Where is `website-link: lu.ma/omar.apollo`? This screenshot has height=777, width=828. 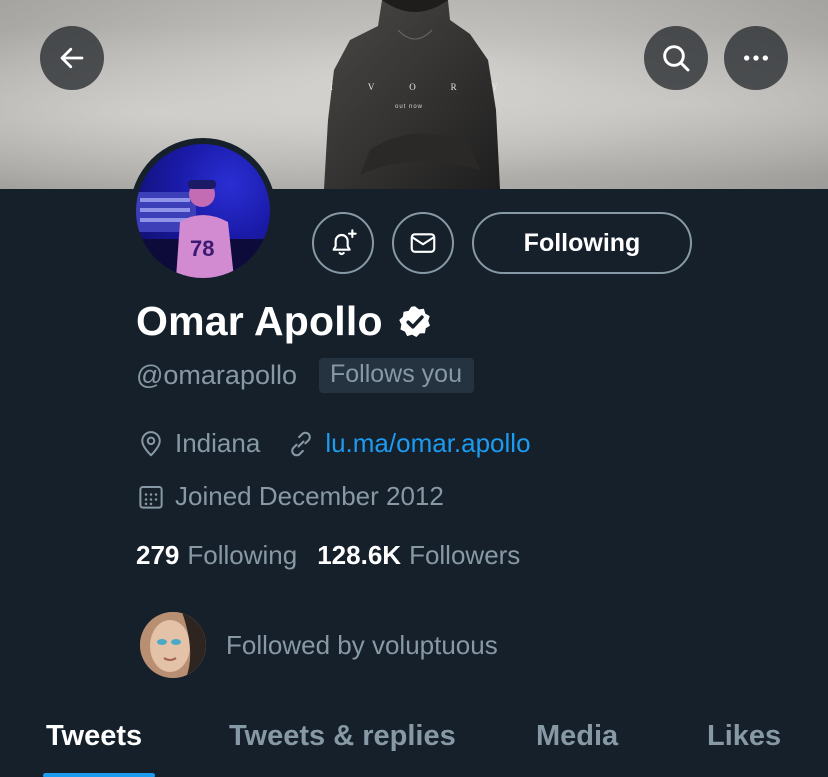 website-link: lu.ma/omar.apollo is located at coordinates (408, 443).